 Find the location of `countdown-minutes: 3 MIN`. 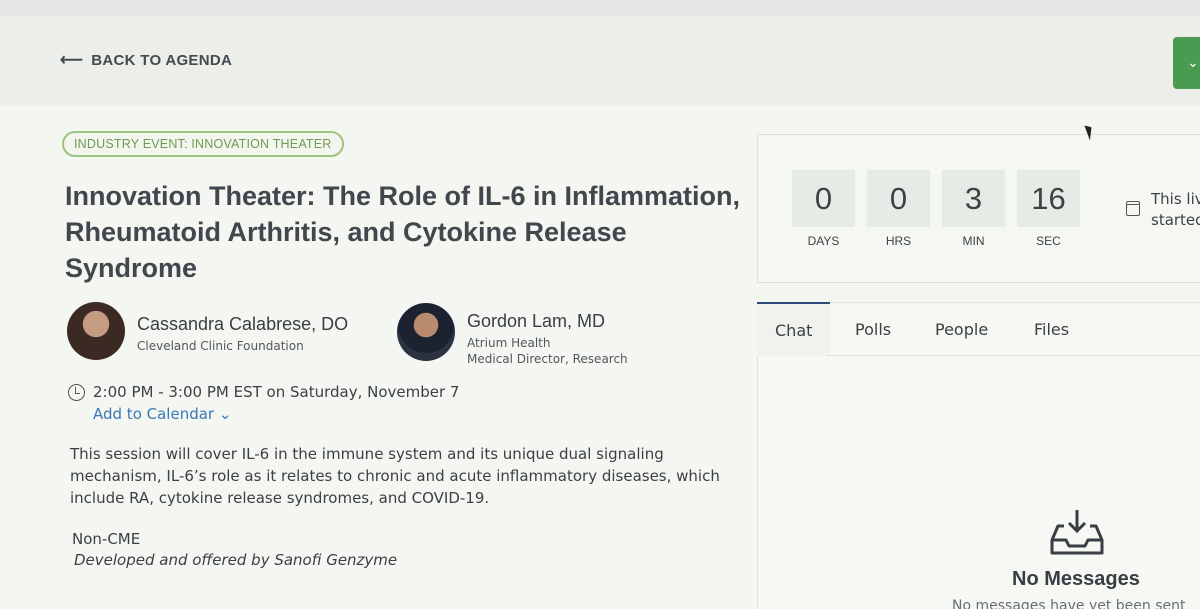

countdown-minutes: 3 MIN is located at coordinates (973, 209).